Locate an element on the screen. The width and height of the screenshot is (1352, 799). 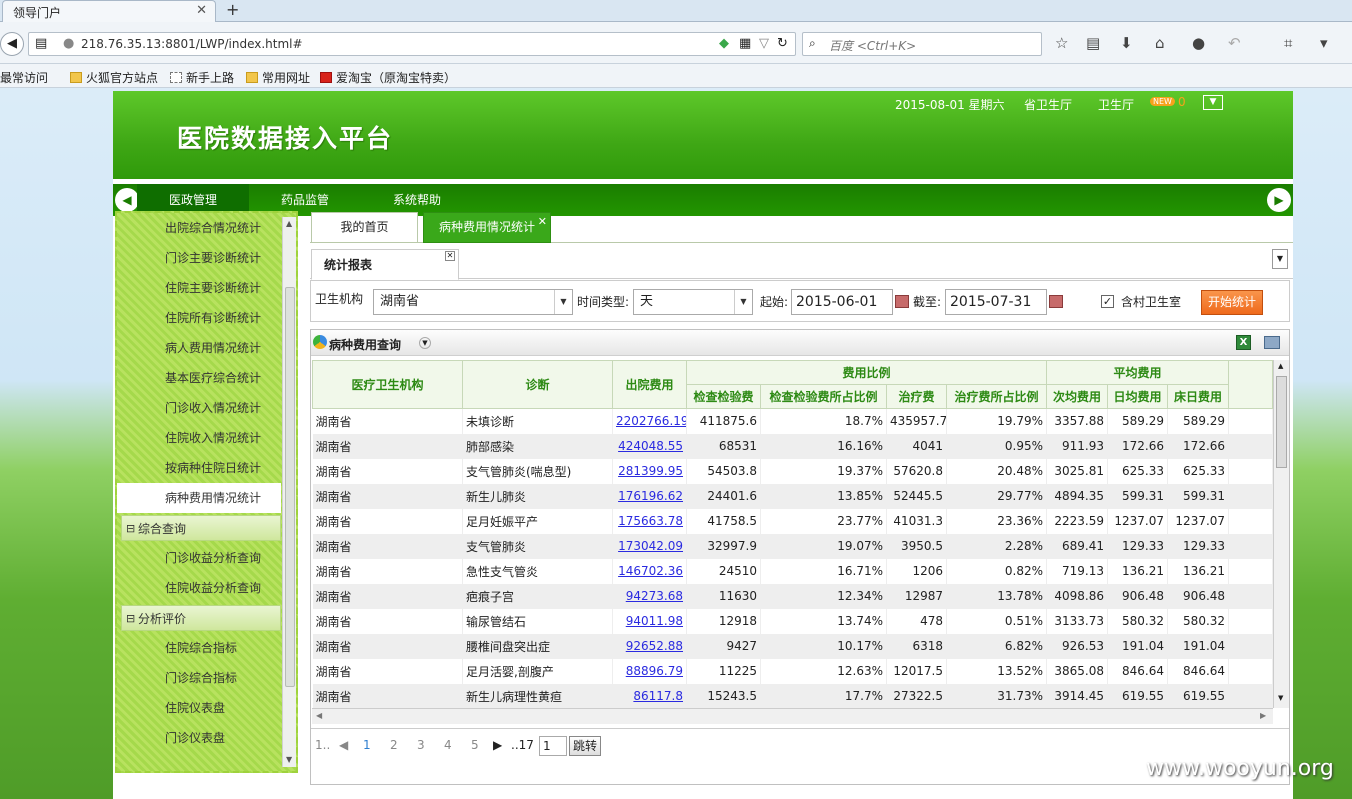
header-org: 省卫生厅 is located at coordinates (1048, 104).